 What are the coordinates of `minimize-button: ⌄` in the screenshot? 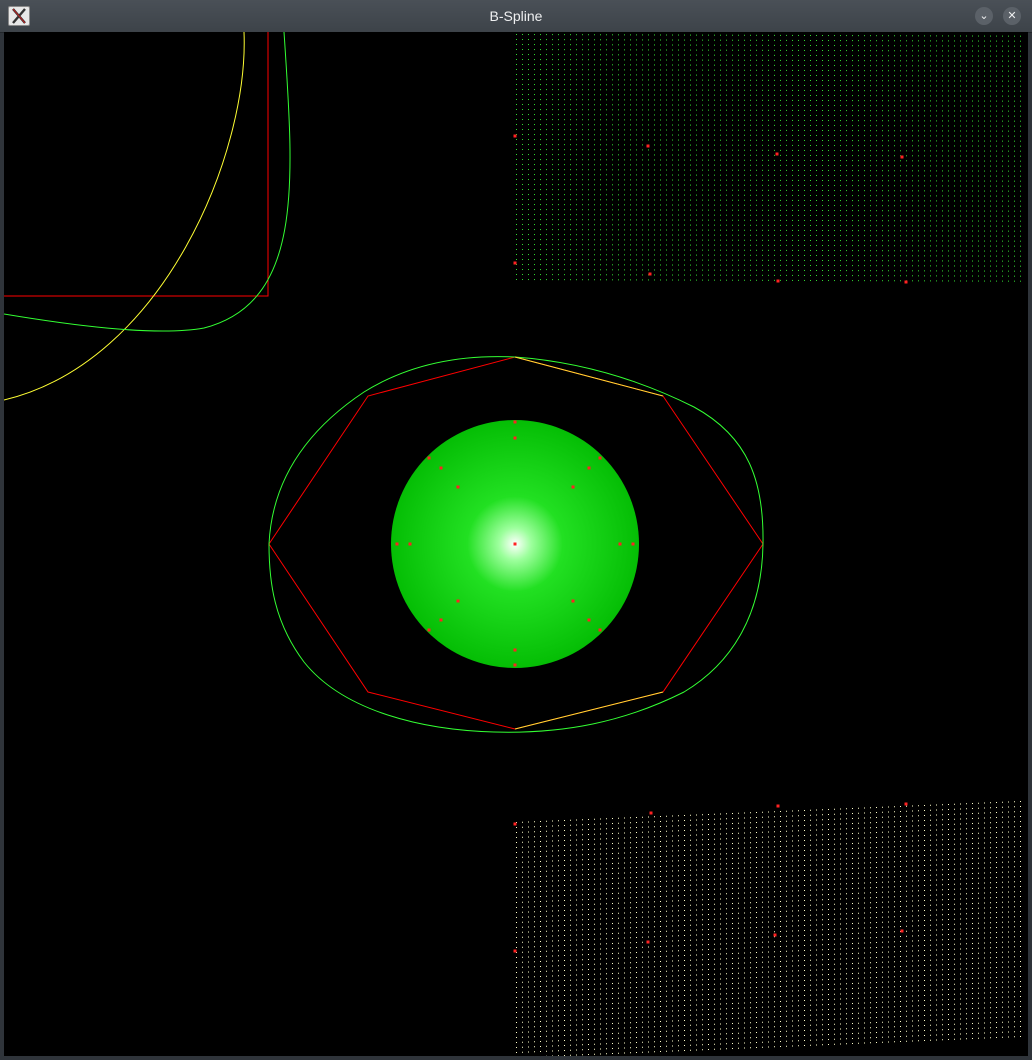 It's located at (984, 16).